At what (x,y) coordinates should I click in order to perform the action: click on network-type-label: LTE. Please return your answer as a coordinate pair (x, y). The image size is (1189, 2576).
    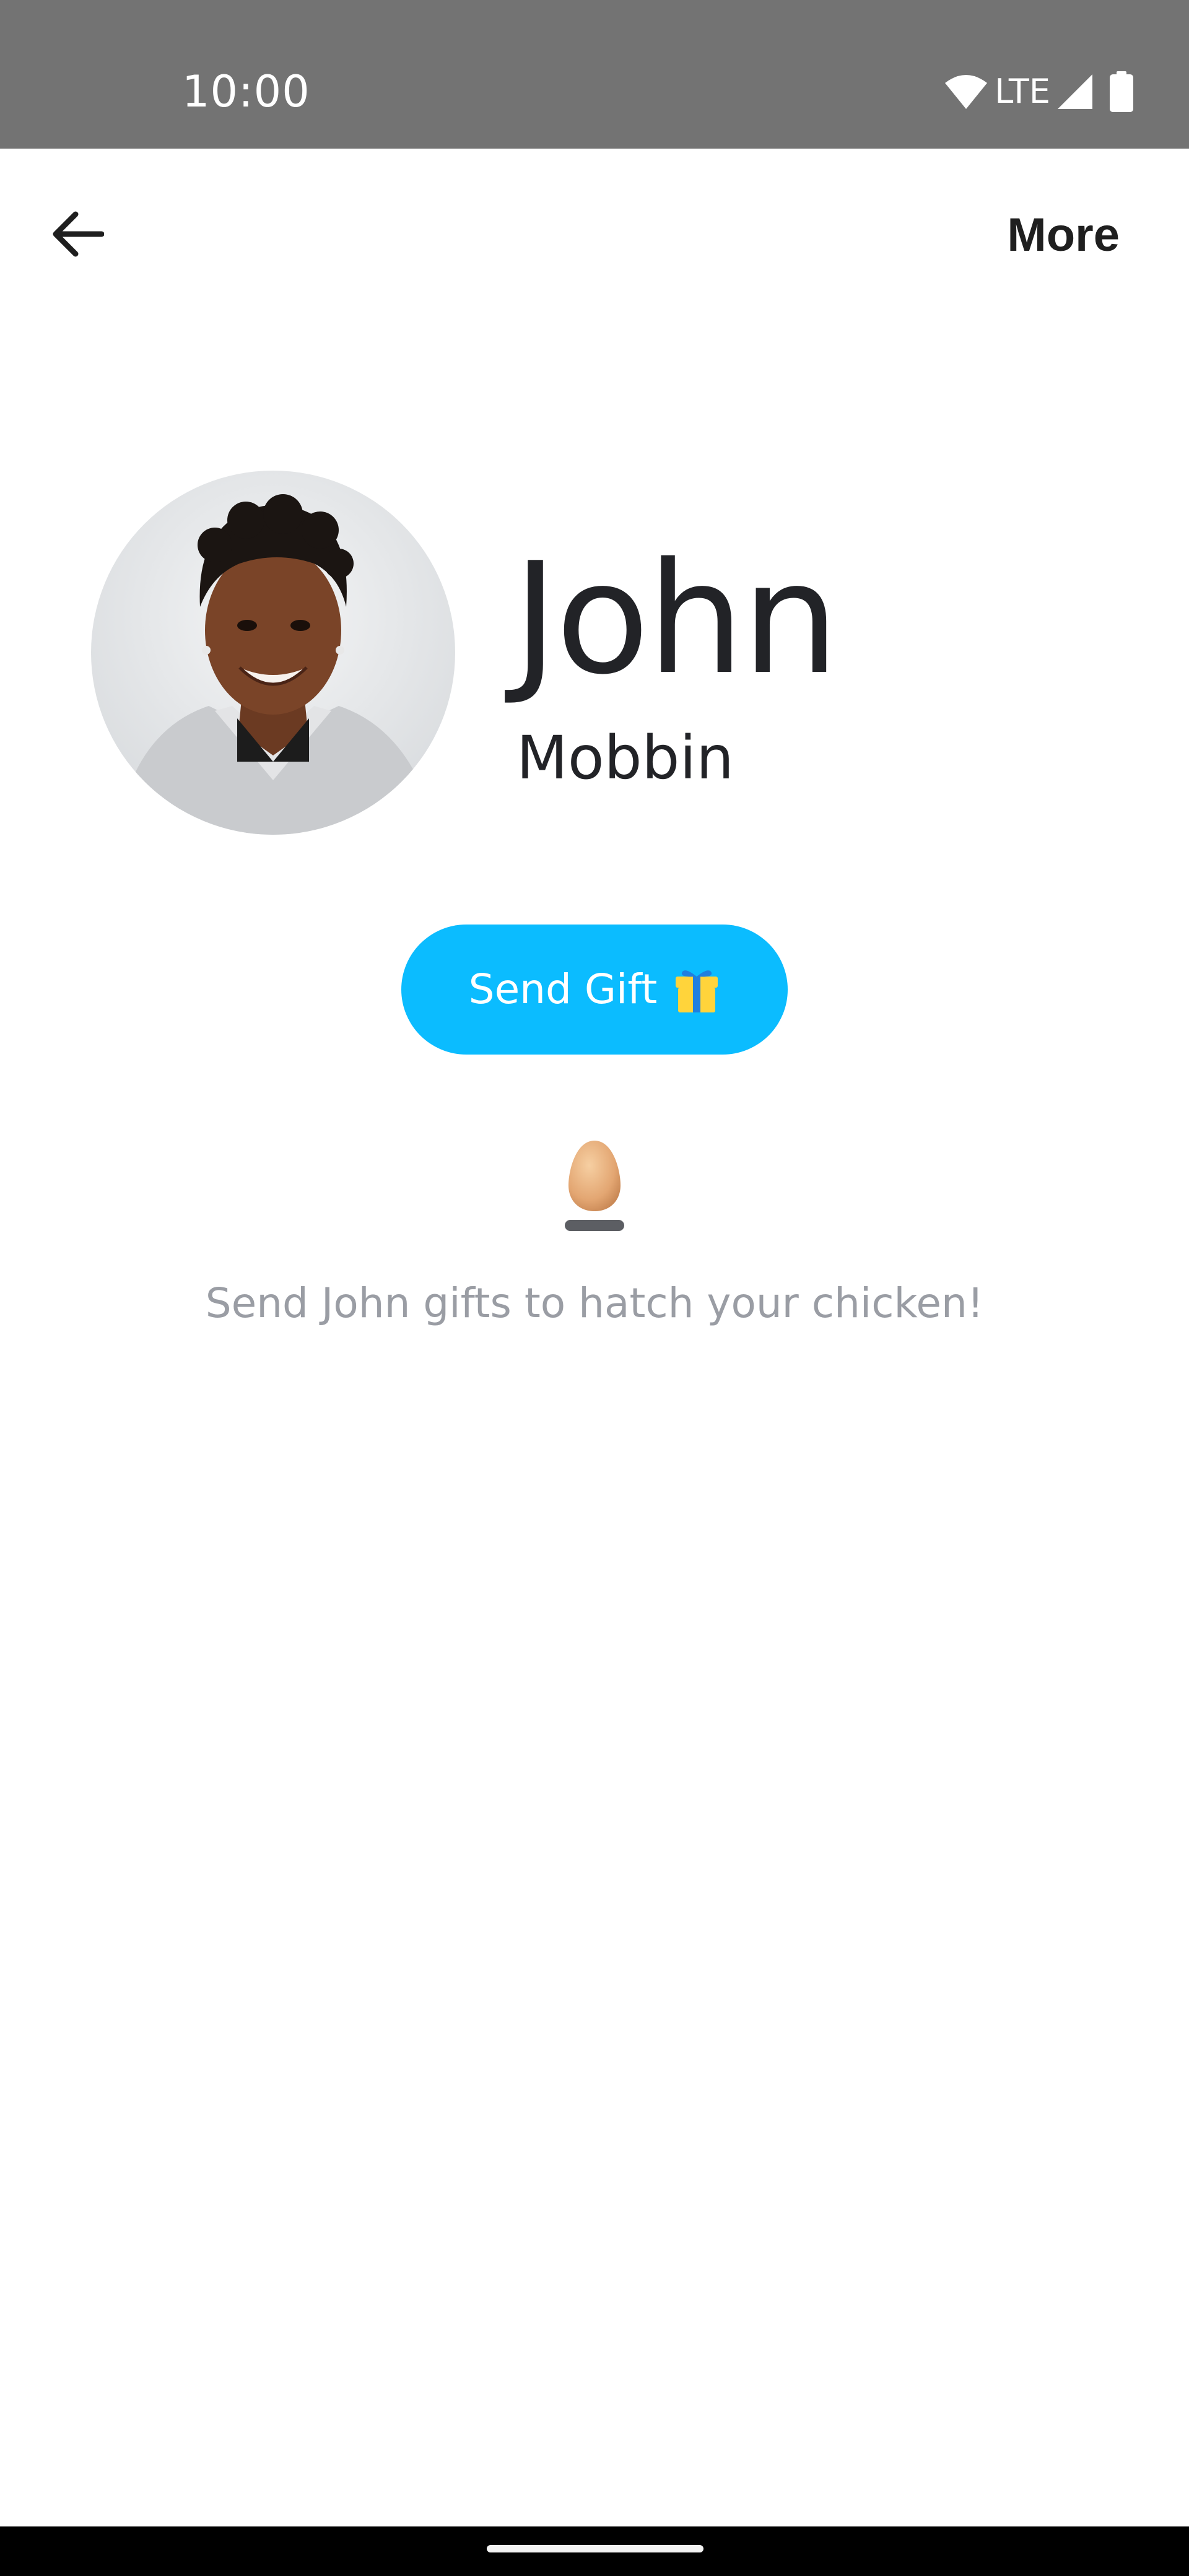
    Looking at the image, I should click on (1022, 91).